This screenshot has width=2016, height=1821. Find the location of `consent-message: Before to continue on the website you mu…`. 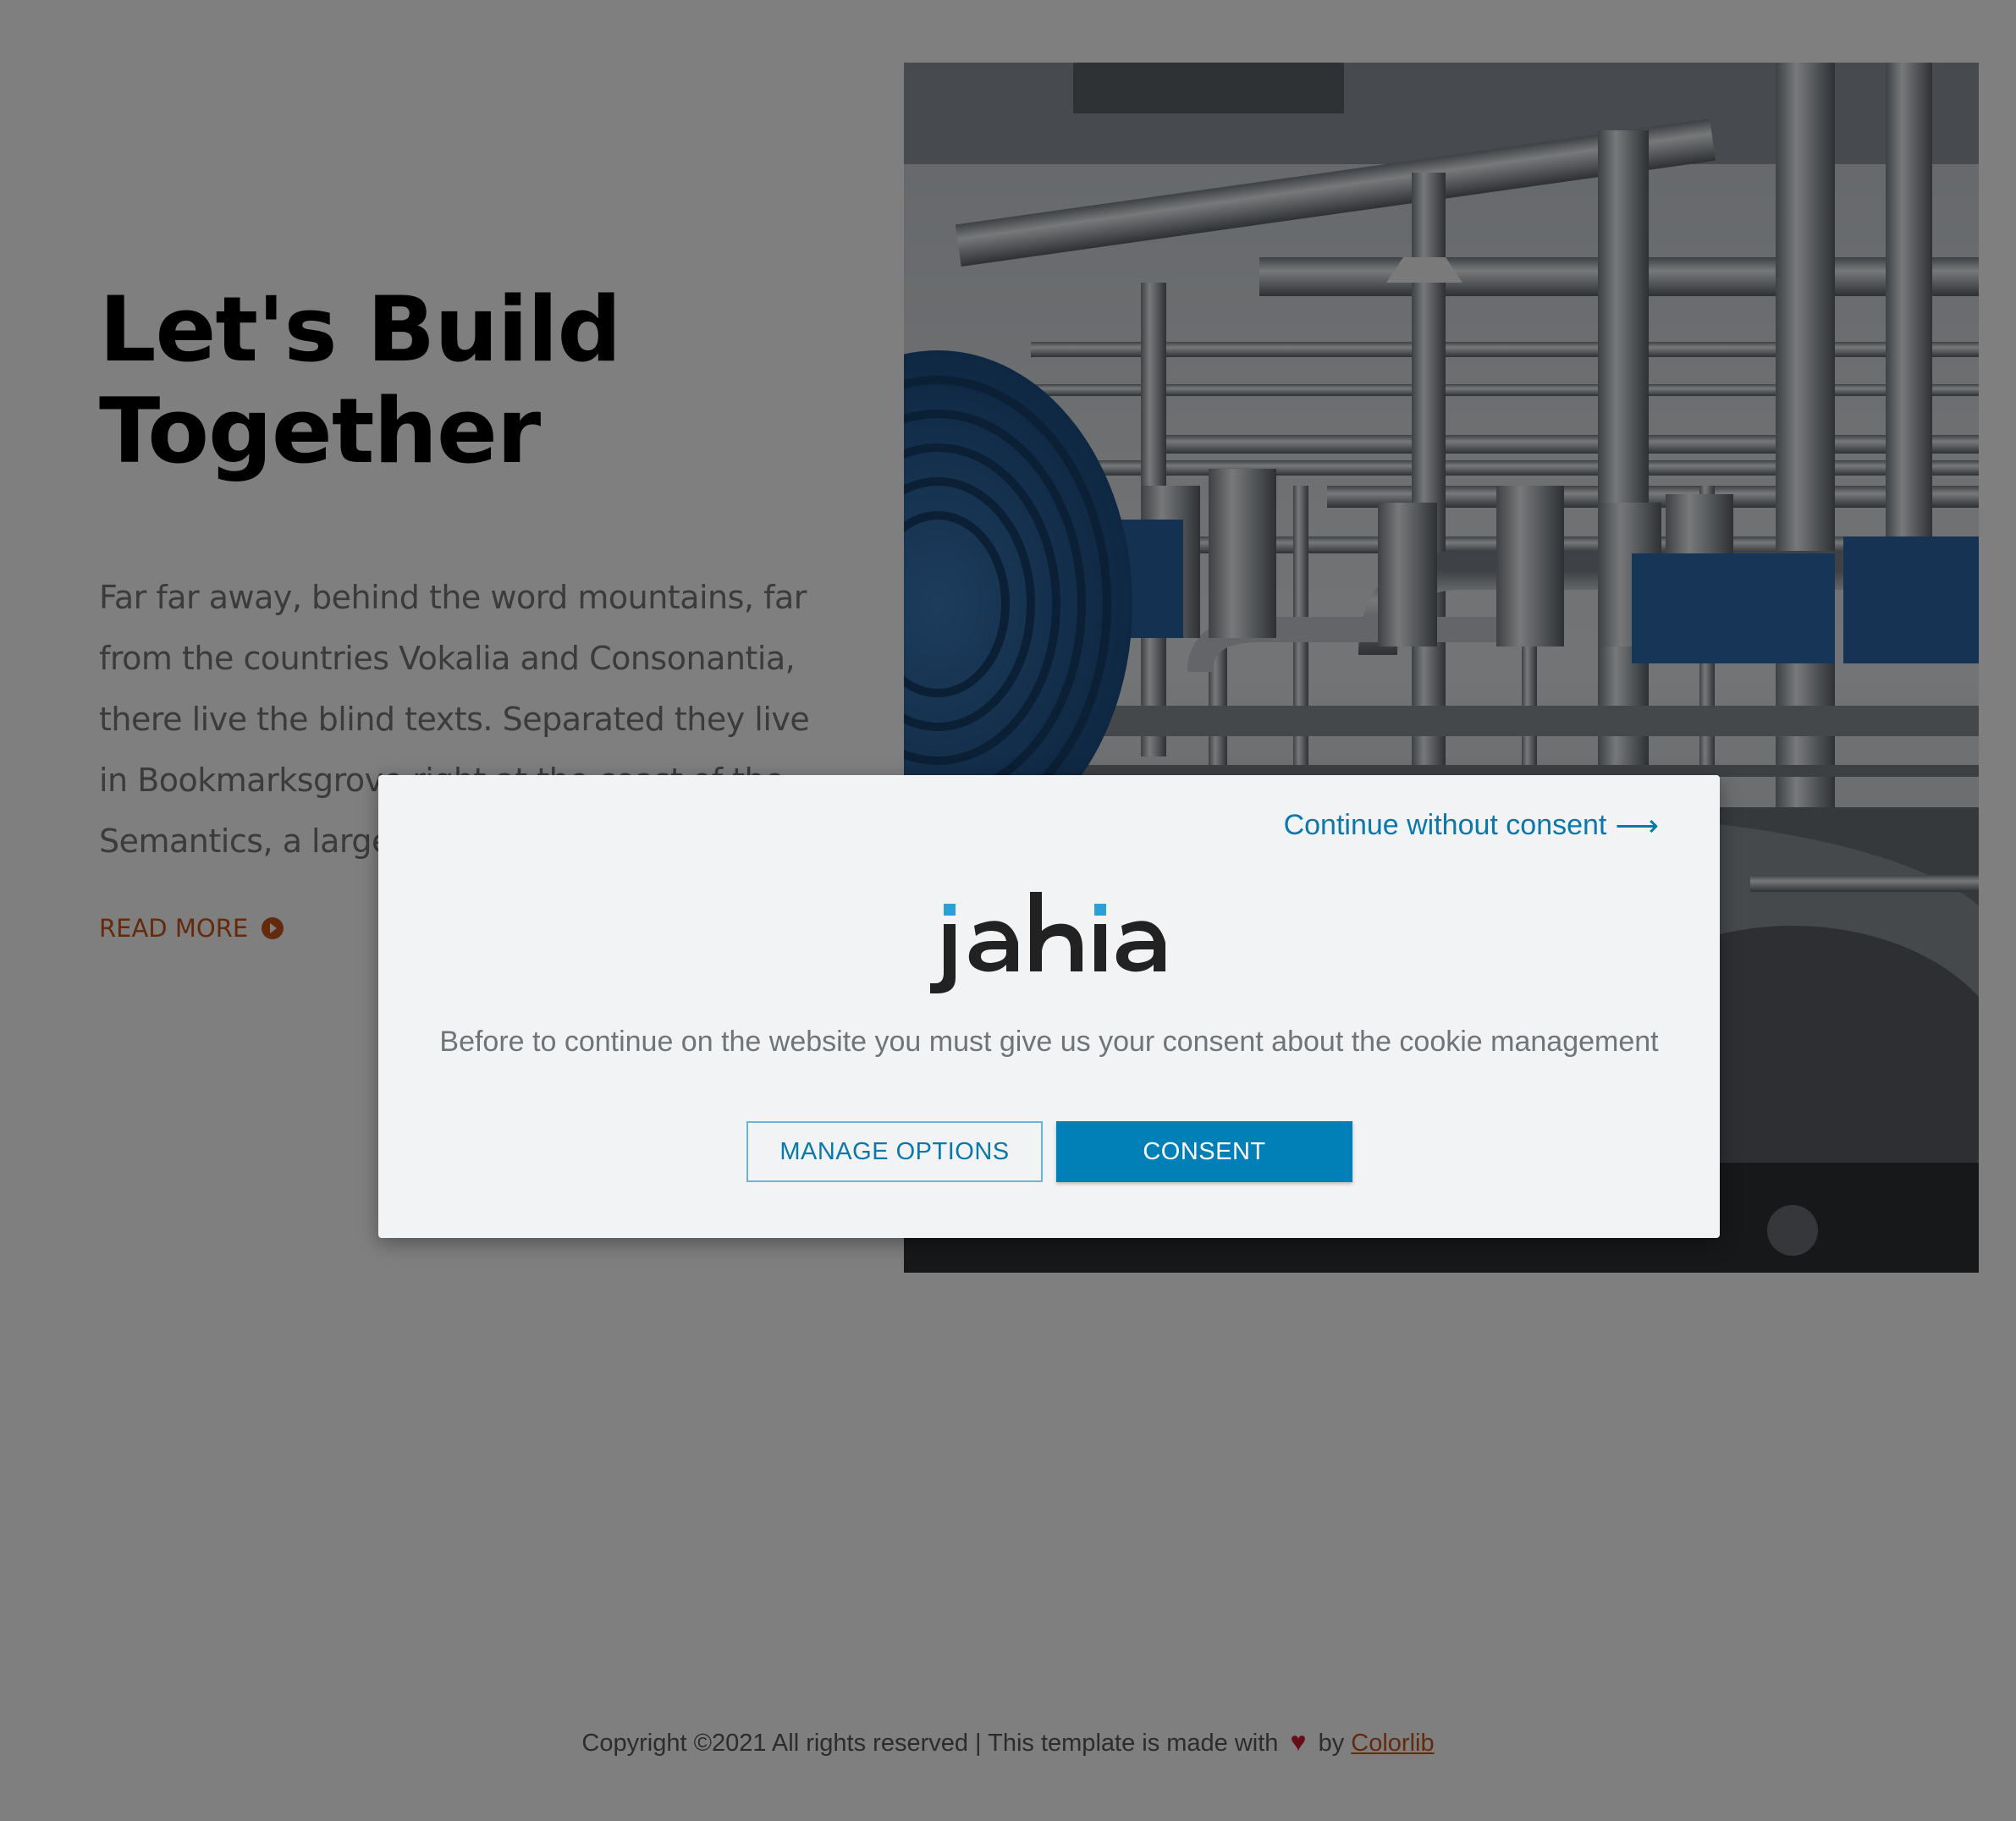

consent-message: Before to continue on the website you mu… is located at coordinates (1049, 1042).